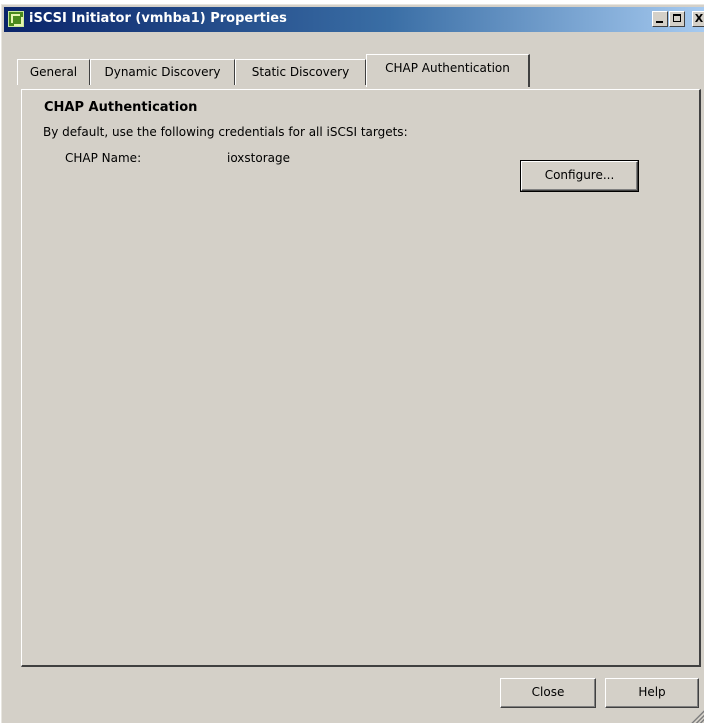 This screenshot has height=723, width=704. I want to click on section-title: CHAP Authentication, so click(121, 107).